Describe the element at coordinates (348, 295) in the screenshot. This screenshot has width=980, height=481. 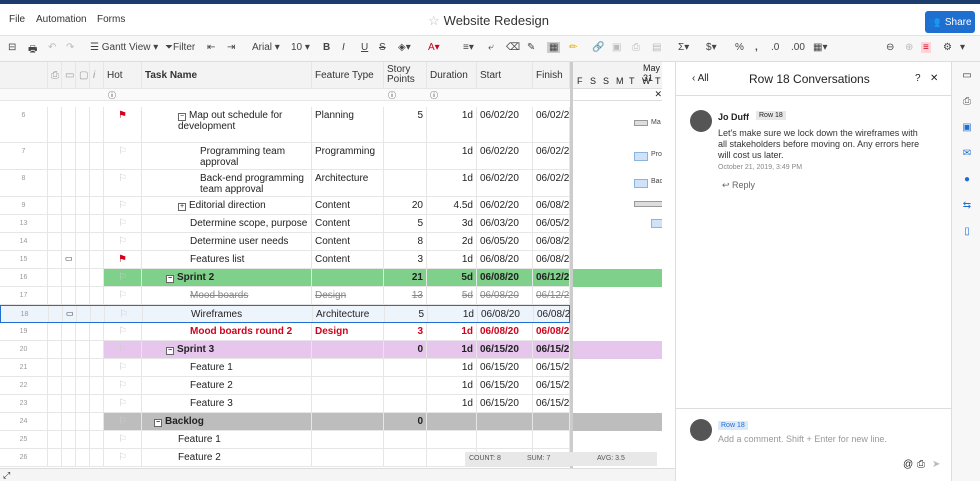
I see `feature-type-cell: Design` at that location.